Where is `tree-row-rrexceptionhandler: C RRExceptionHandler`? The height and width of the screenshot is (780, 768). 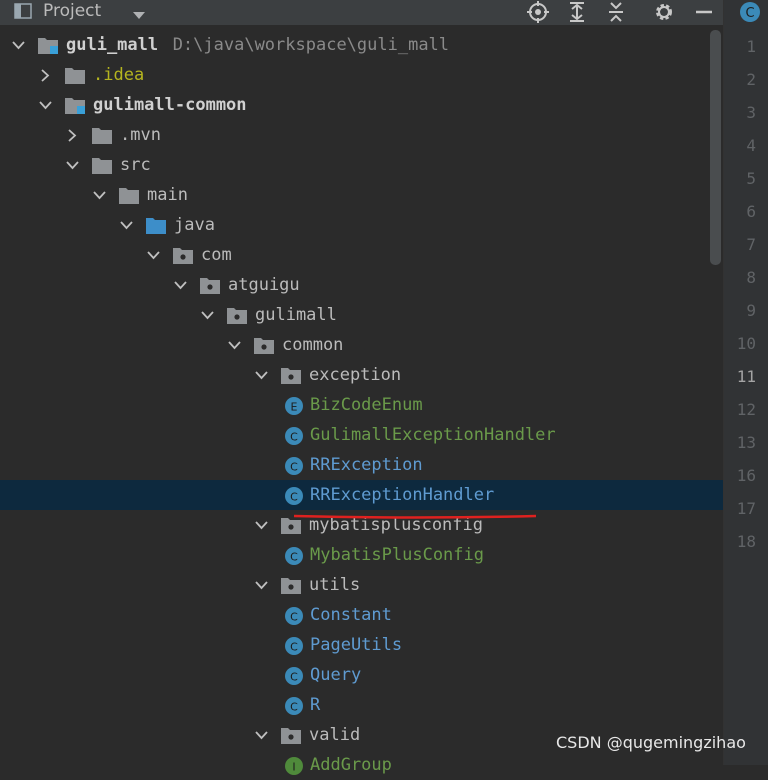 tree-row-rrexceptionhandler: C RRExceptionHandler is located at coordinates (361, 495).